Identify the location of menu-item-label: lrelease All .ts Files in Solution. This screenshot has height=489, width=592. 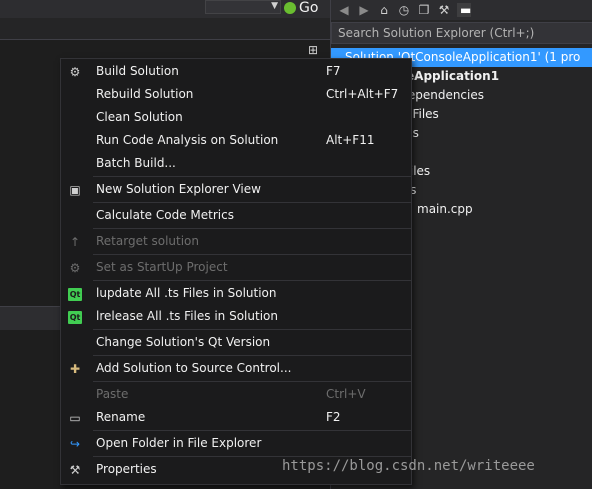
(187, 316).